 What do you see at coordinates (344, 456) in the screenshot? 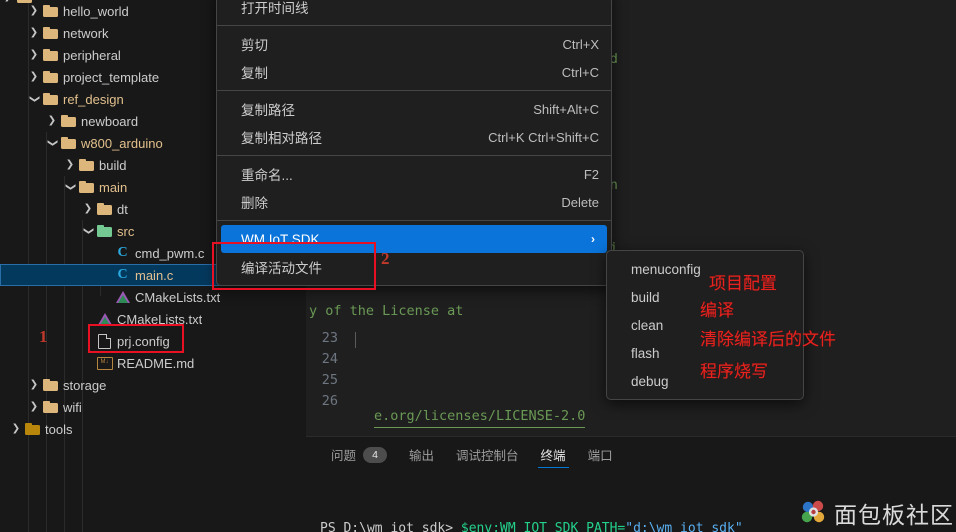
I see `tab-problems-label: 问题` at bounding box center [344, 456].